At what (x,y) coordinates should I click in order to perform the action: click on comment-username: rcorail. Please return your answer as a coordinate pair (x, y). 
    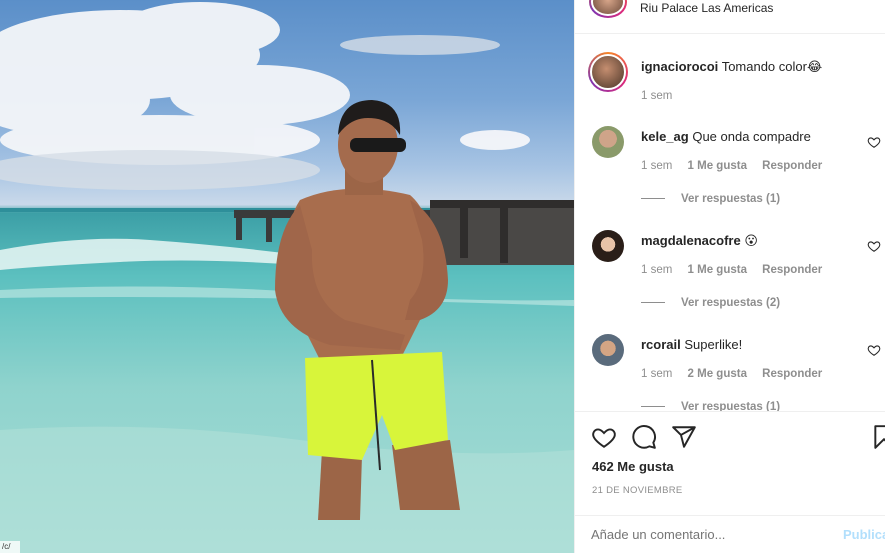
    Looking at the image, I should click on (661, 344).